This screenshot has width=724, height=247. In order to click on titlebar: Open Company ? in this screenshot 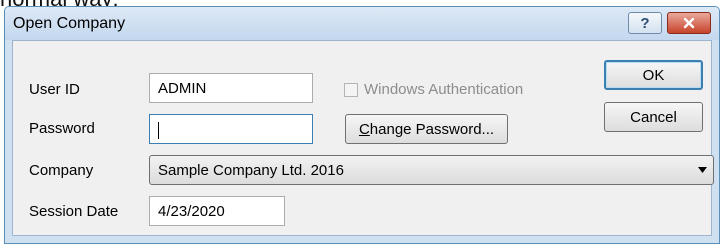, I will do `click(362, 23)`.